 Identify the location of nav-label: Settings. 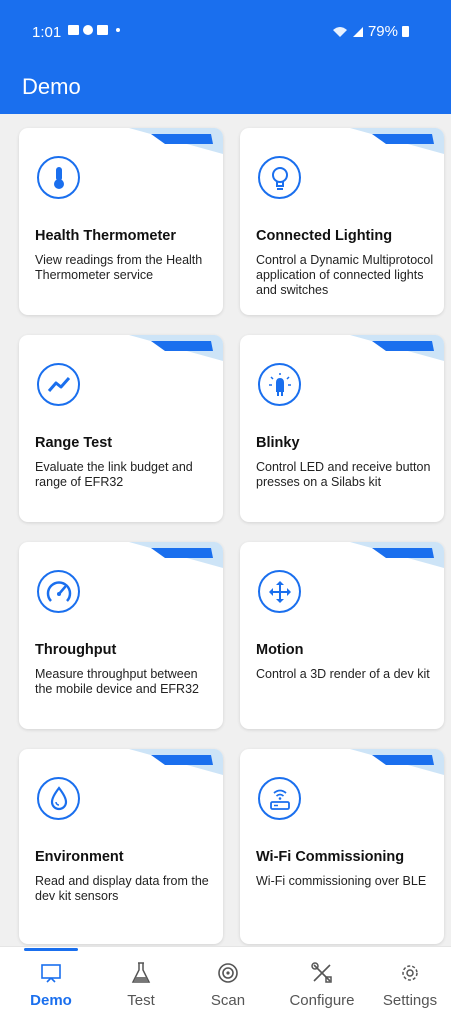
(410, 1000).